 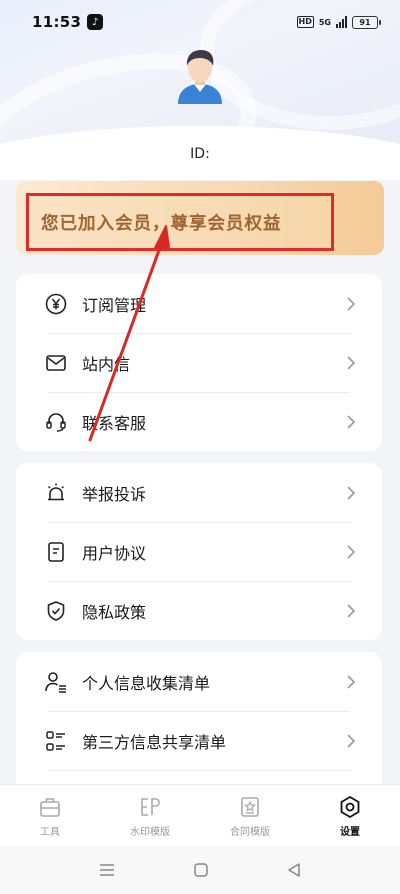 What do you see at coordinates (305, 22) in the screenshot?
I see `hd-voice-icon: HD` at bounding box center [305, 22].